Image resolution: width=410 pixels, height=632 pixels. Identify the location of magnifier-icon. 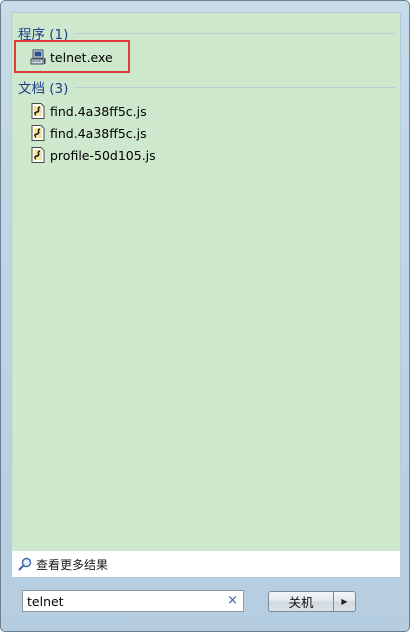
(25, 564).